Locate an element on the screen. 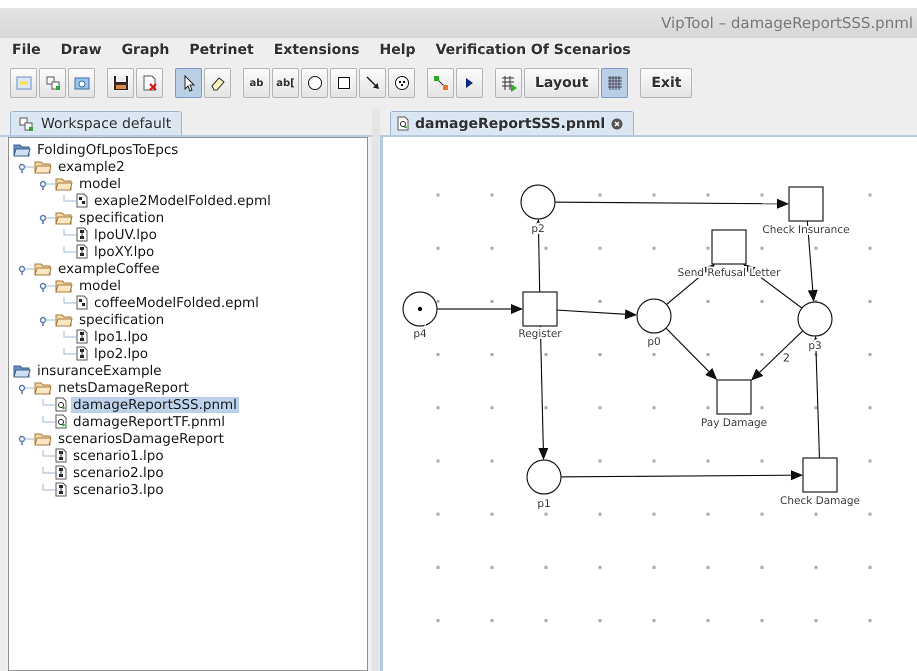  save-icon is located at coordinates (121, 83).